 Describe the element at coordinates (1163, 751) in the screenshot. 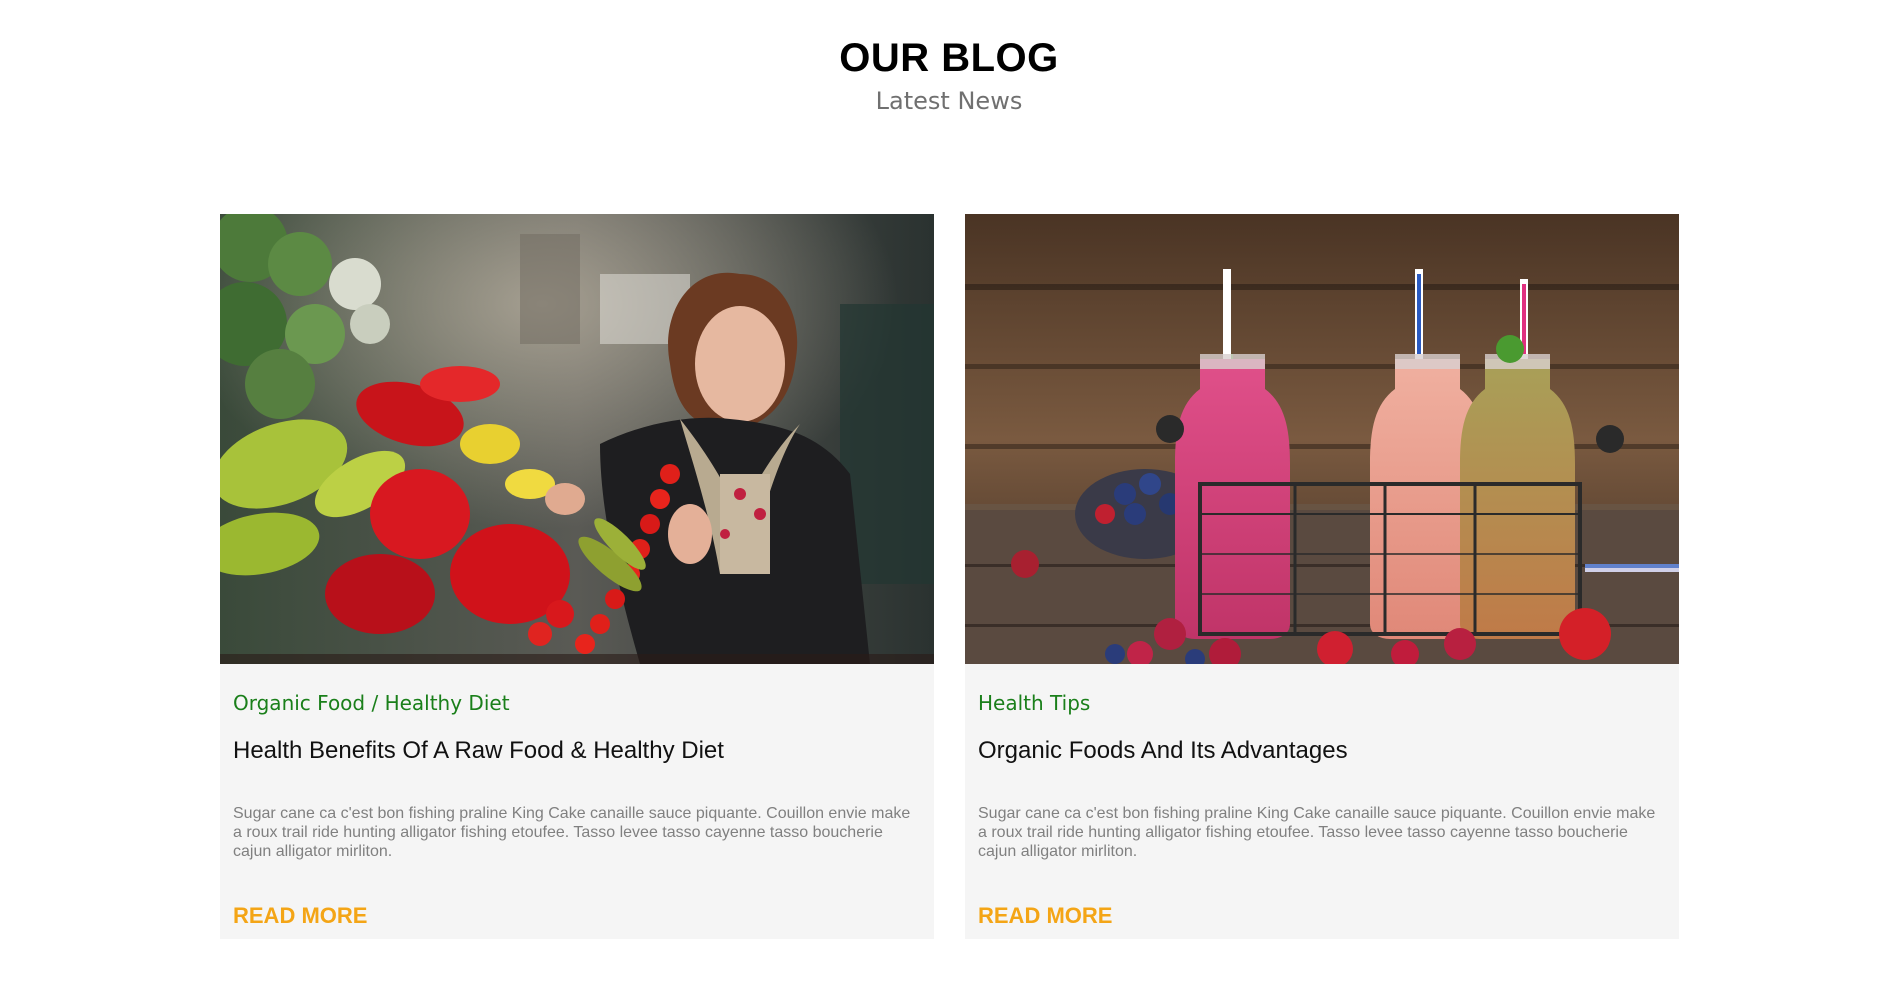

I see `post-title: Organic Foods And Its Advantages` at that location.